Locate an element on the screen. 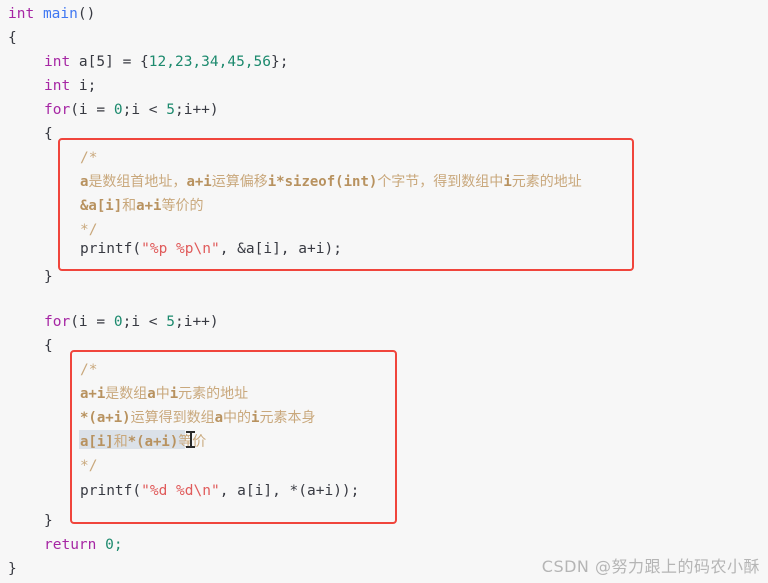 The width and height of the screenshot is (768, 583). code-line-index-declaration: int i; is located at coordinates (70, 86).